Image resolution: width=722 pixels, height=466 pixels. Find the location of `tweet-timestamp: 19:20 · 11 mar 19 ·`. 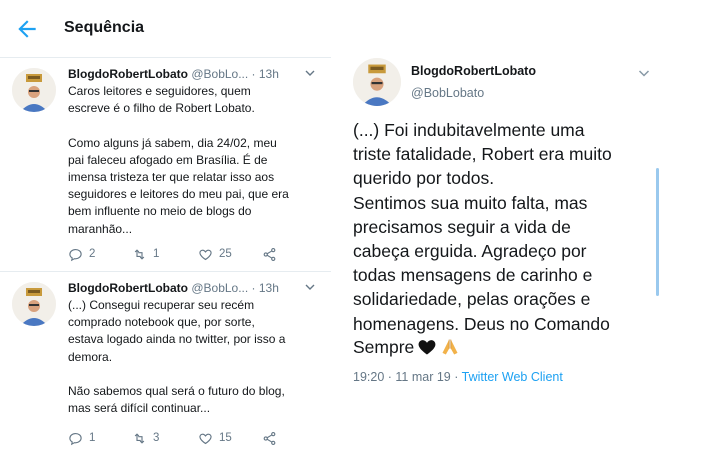

tweet-timestamp: 19:20 · 11 mar 19 · is located at coordinates (407, 377).